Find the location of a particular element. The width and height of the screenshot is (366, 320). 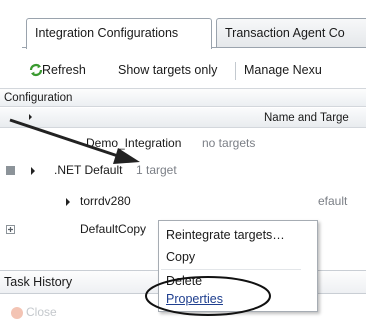

show-targets-only-button: Show targets only is located at coordinates (167, 70).